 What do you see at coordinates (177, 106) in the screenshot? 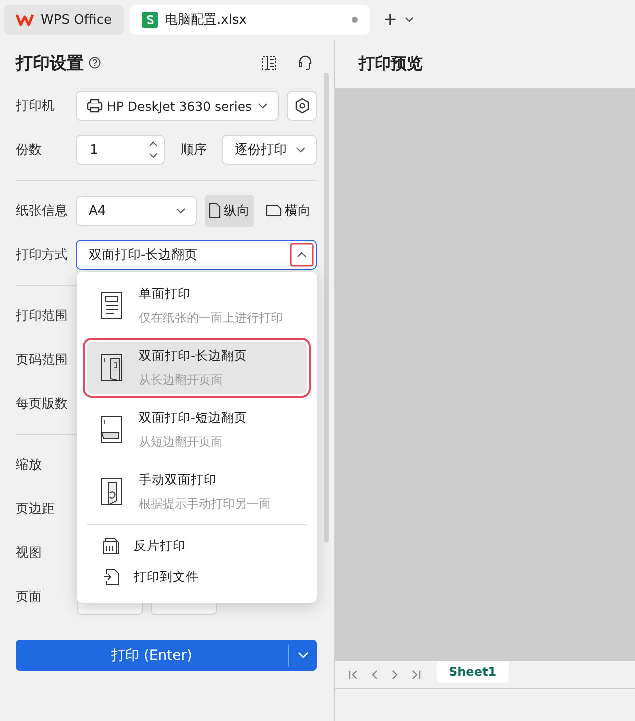
I see `printer-dropdown: HP DeskJet 3630 series` at bounding box center [177, 106].